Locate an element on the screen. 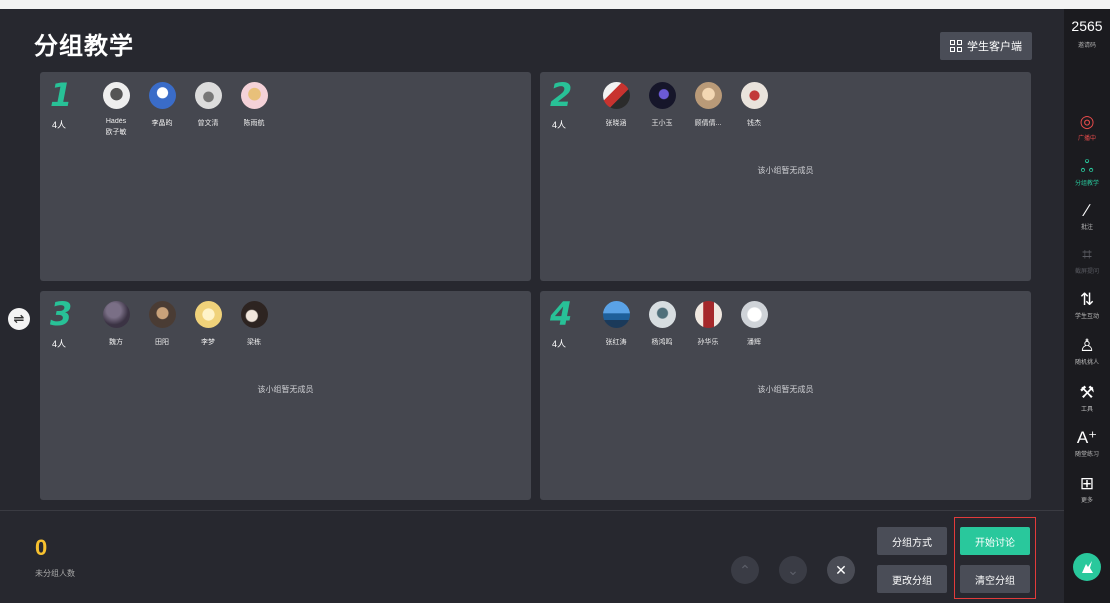 Image resolution: width=1110 pixels, height=603 pixels. member-name: 欧子敏 is located at coordinates (116, 132).